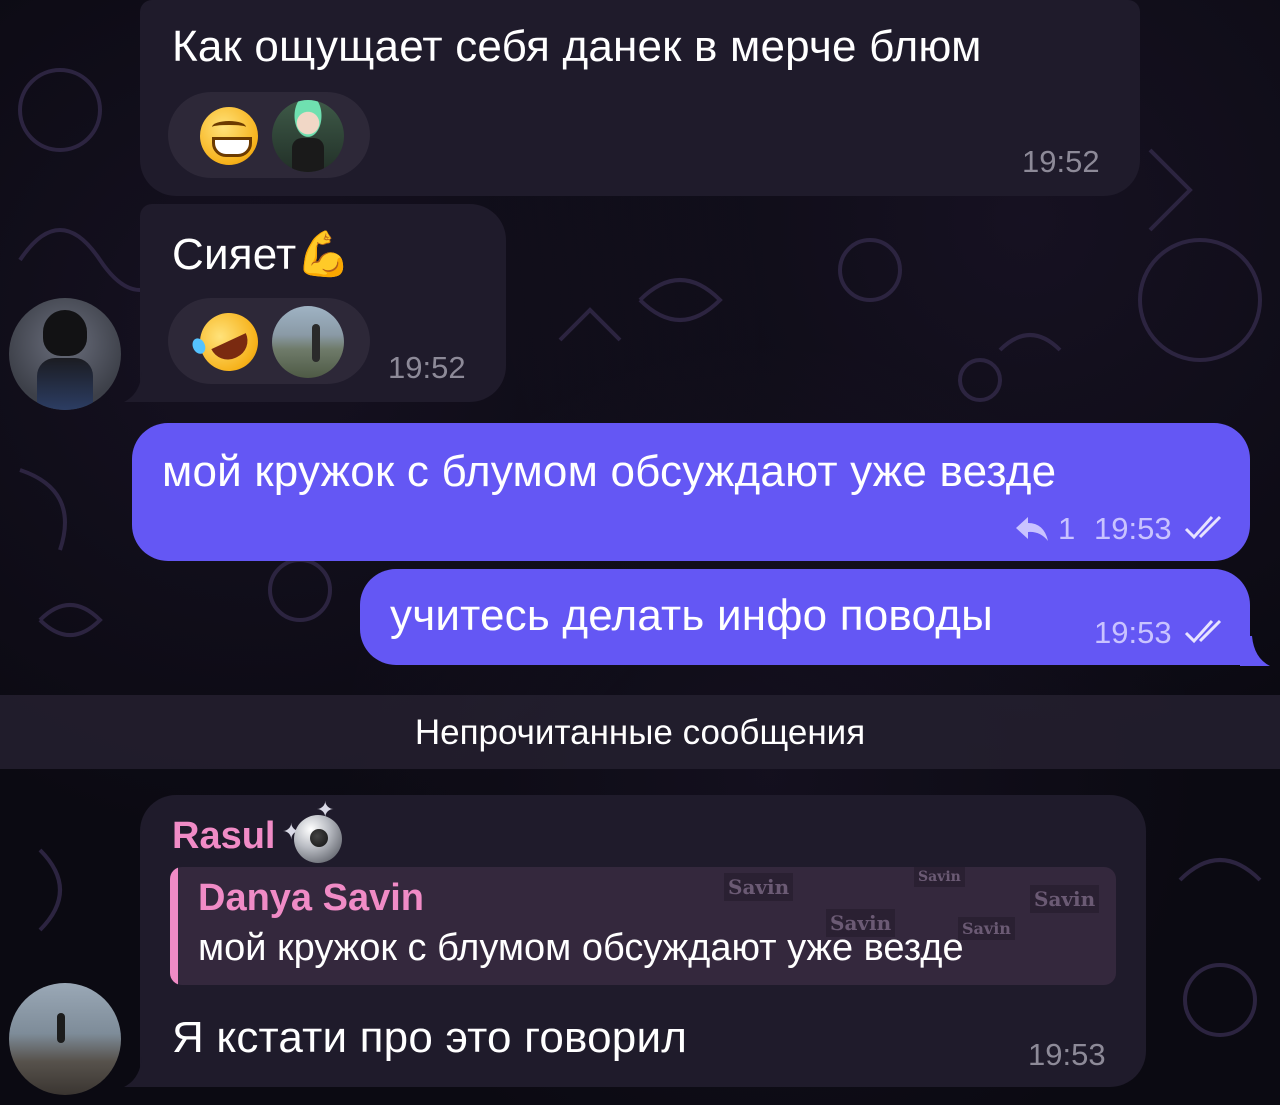 The image size is (1280, 1105). What do you see at coordinates (174, 926) in the screenshot?
I see `quote-accent-bar` at bounding box center [174, 926].